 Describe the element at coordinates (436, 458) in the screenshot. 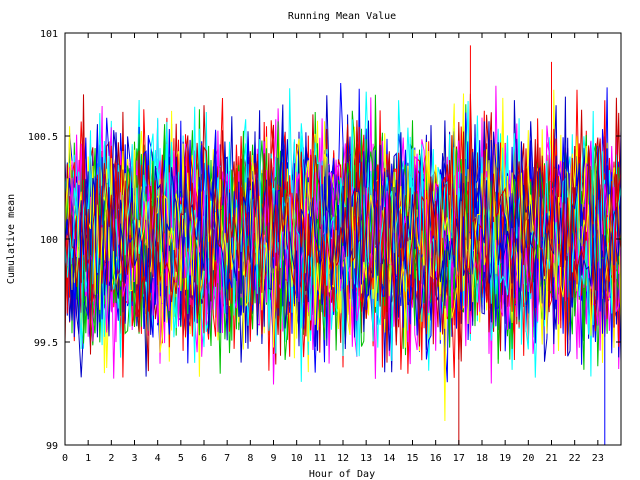

I see `x-tick-label: 16` at that location.